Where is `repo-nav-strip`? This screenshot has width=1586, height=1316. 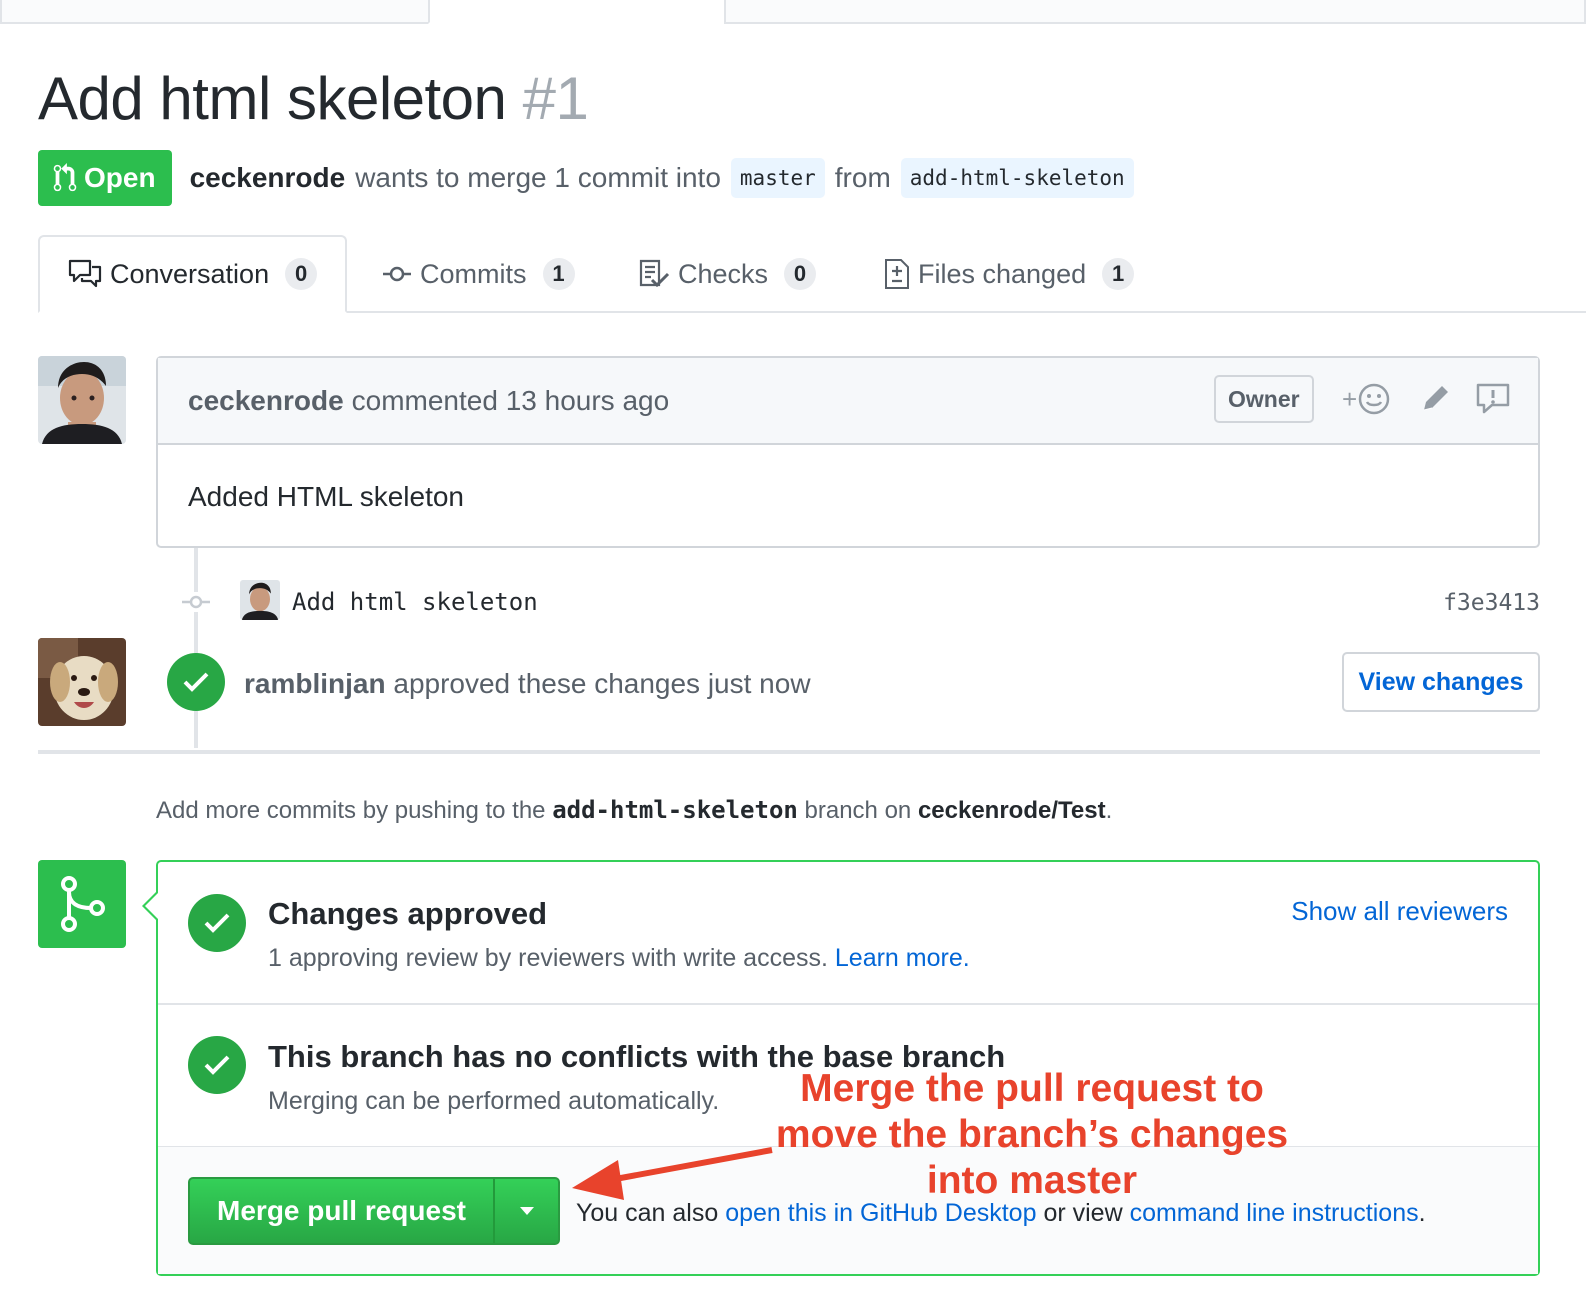 repo-nav-strip is located at coordinates (793, 12).